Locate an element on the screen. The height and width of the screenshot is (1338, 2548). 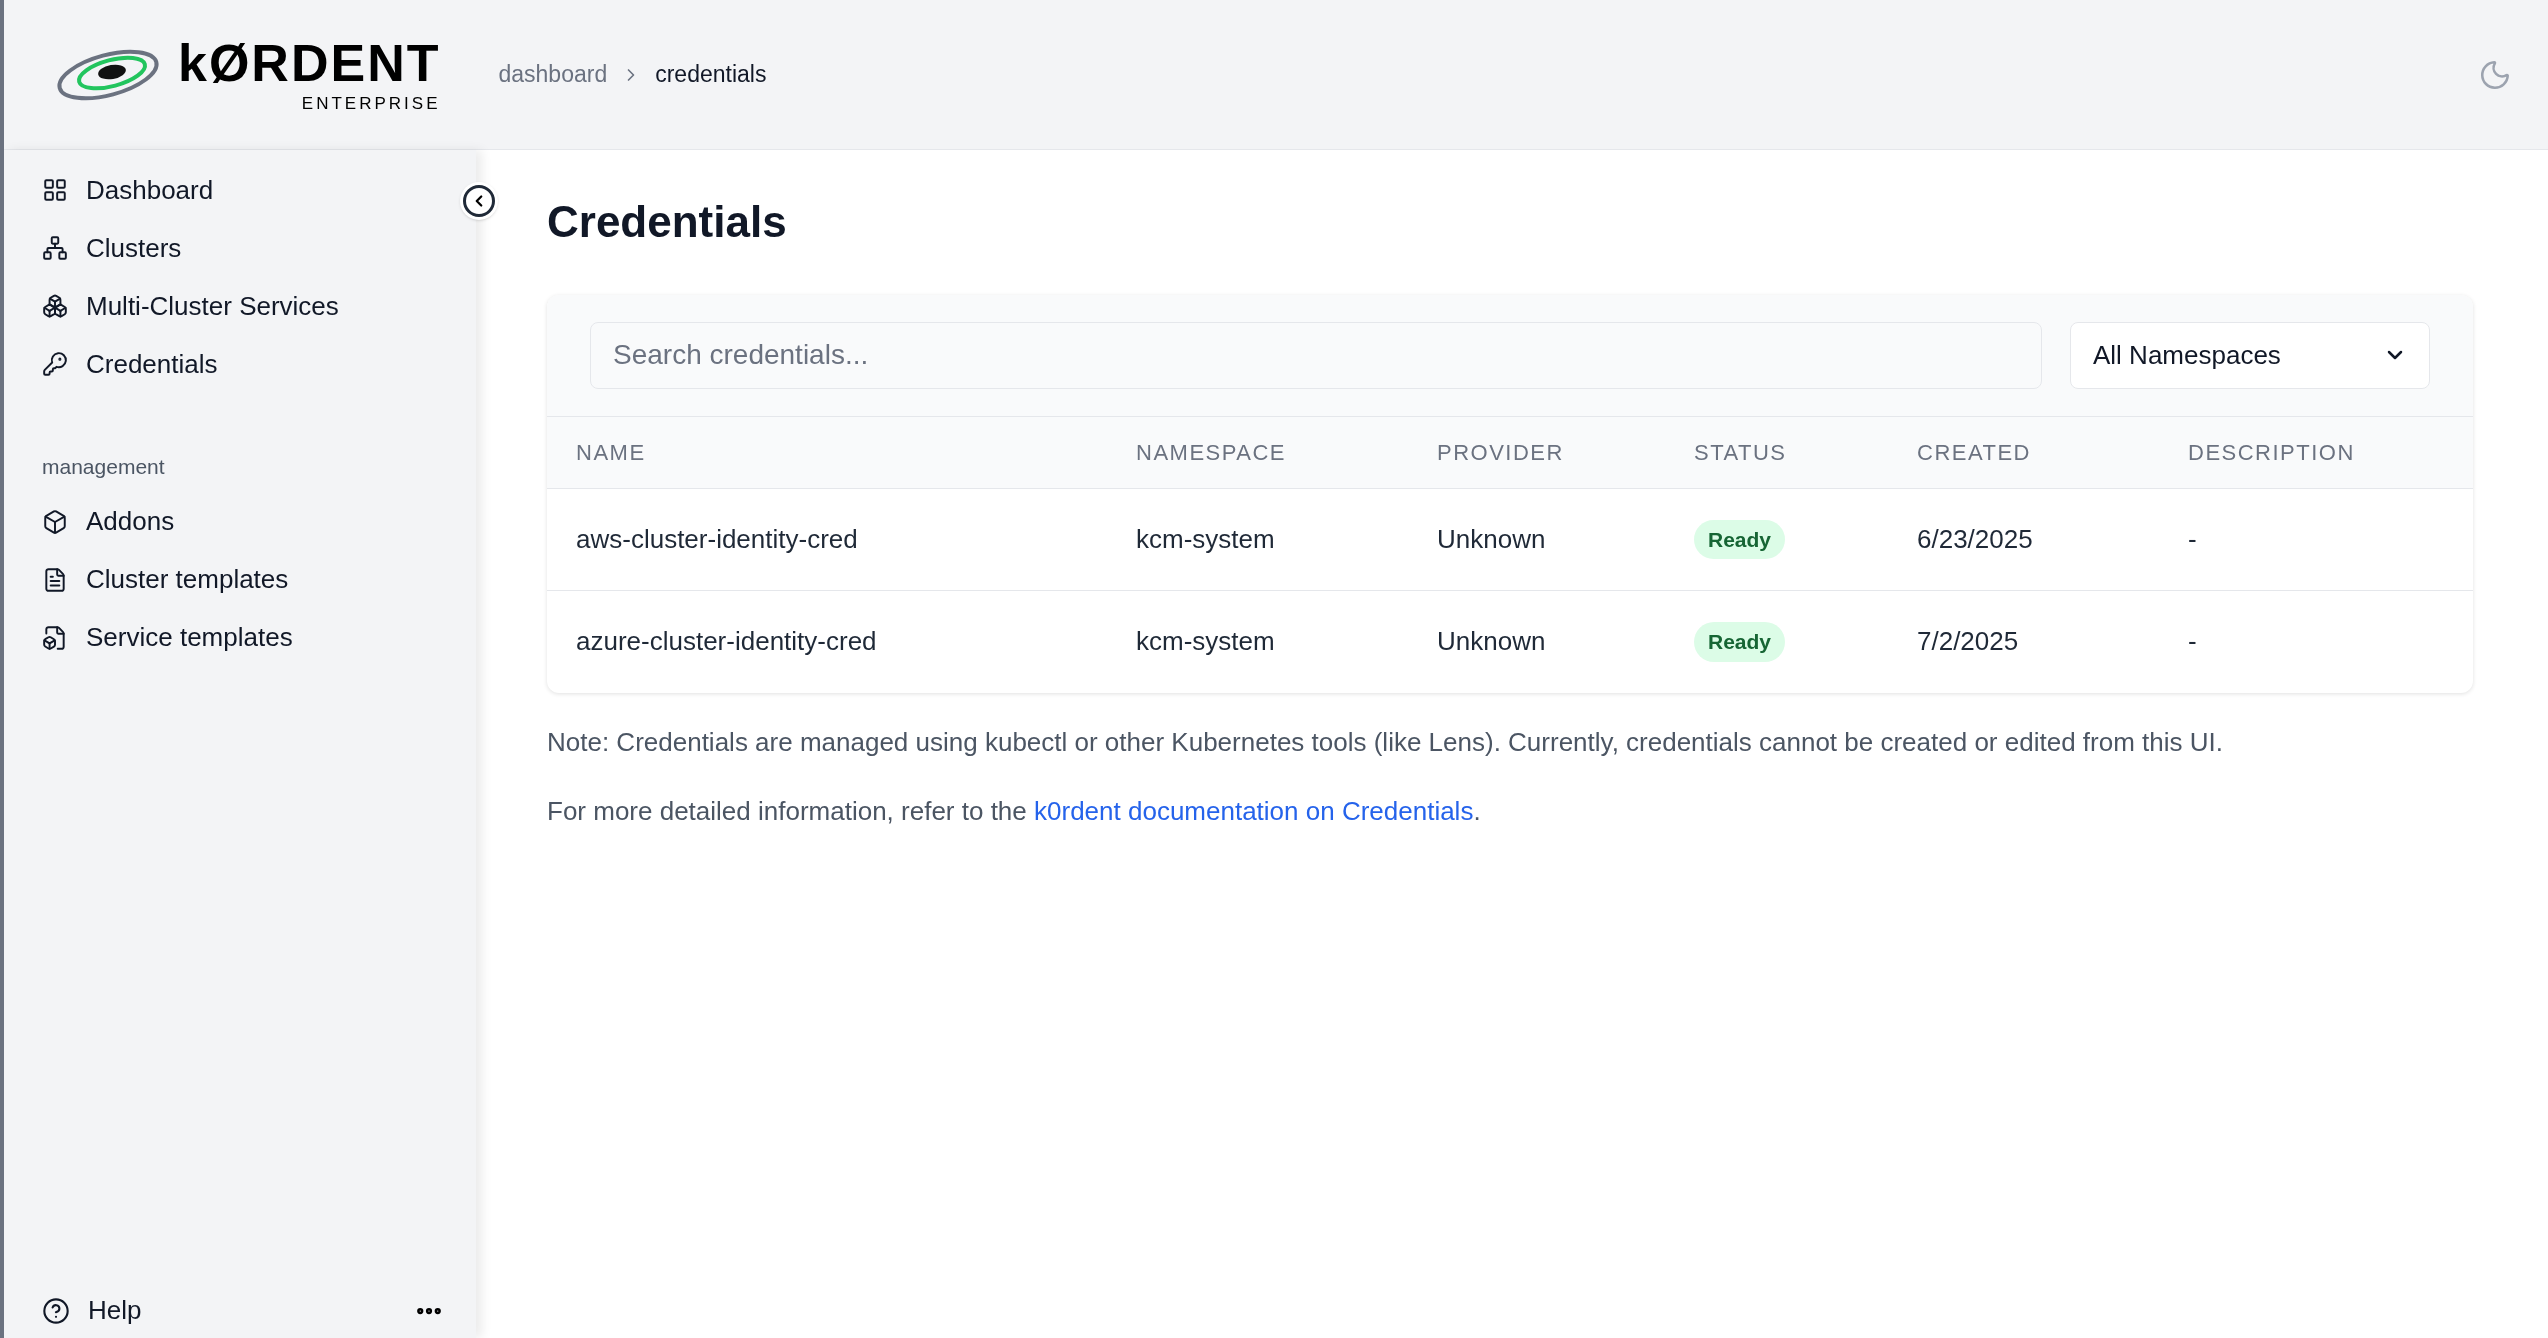
column-header: CREATED is located at coordinates (1974, 452).